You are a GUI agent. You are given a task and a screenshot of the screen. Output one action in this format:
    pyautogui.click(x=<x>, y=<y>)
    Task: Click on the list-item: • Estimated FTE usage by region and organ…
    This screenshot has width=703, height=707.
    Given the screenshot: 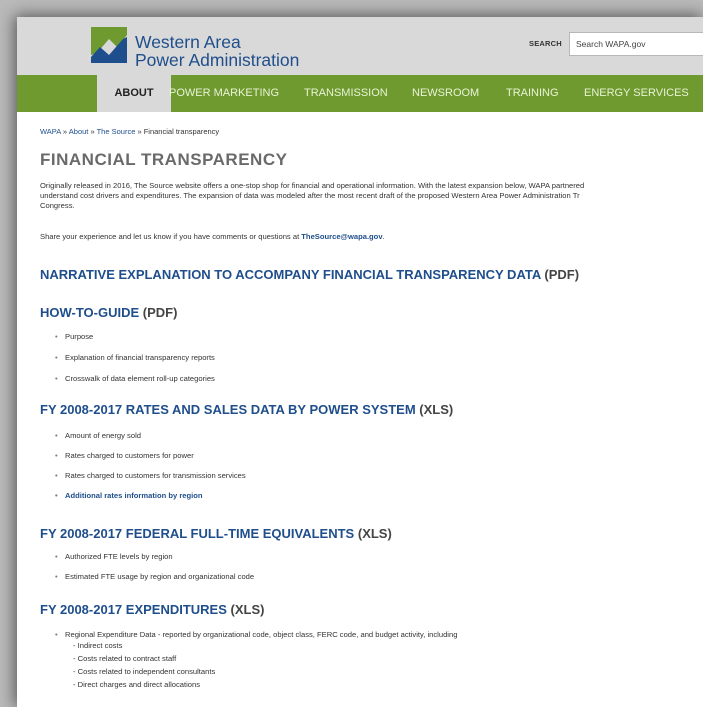 What is the action you would take?
    pyautogui.click(x=155, y=576)
    